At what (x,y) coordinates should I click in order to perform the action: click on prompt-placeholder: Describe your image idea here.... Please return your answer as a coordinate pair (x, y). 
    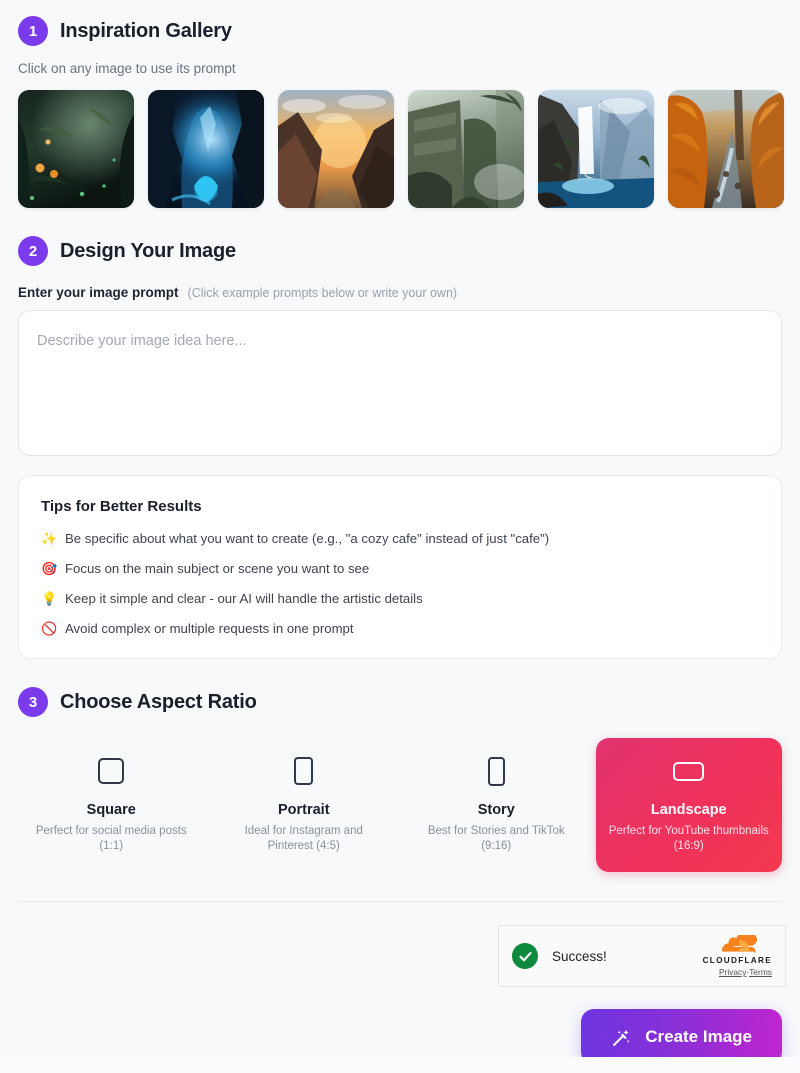
    Looking at the image, I should click on (142, 341).